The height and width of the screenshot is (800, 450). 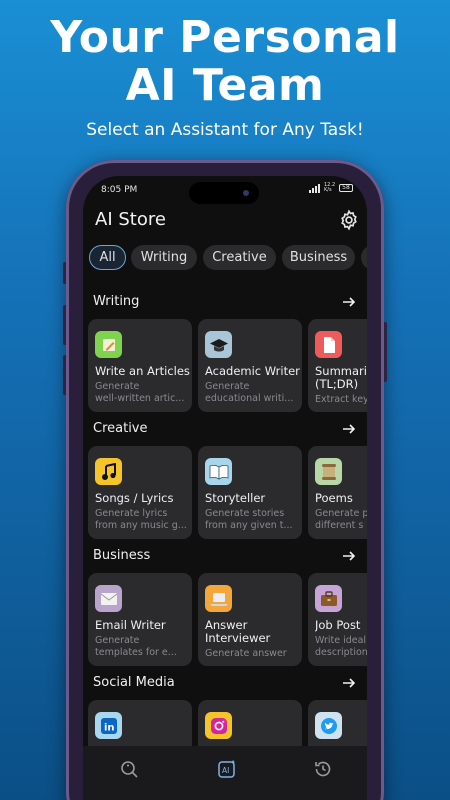 What do you see at coordinates (328, 598) in the screenshot?
I see `briefcase-icon` at bounding box center [328, 598].